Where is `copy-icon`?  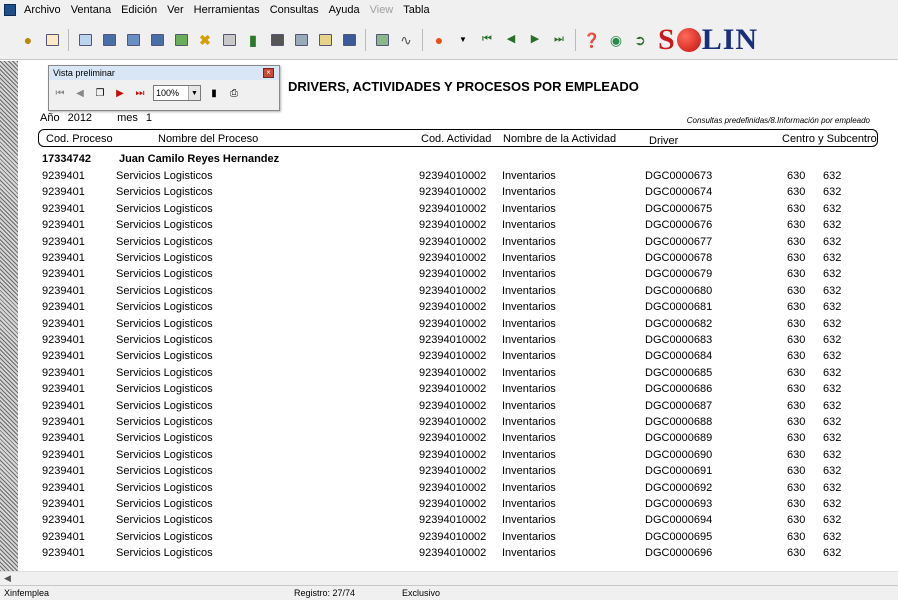
copy-icon is located at coordinates (301, 40).